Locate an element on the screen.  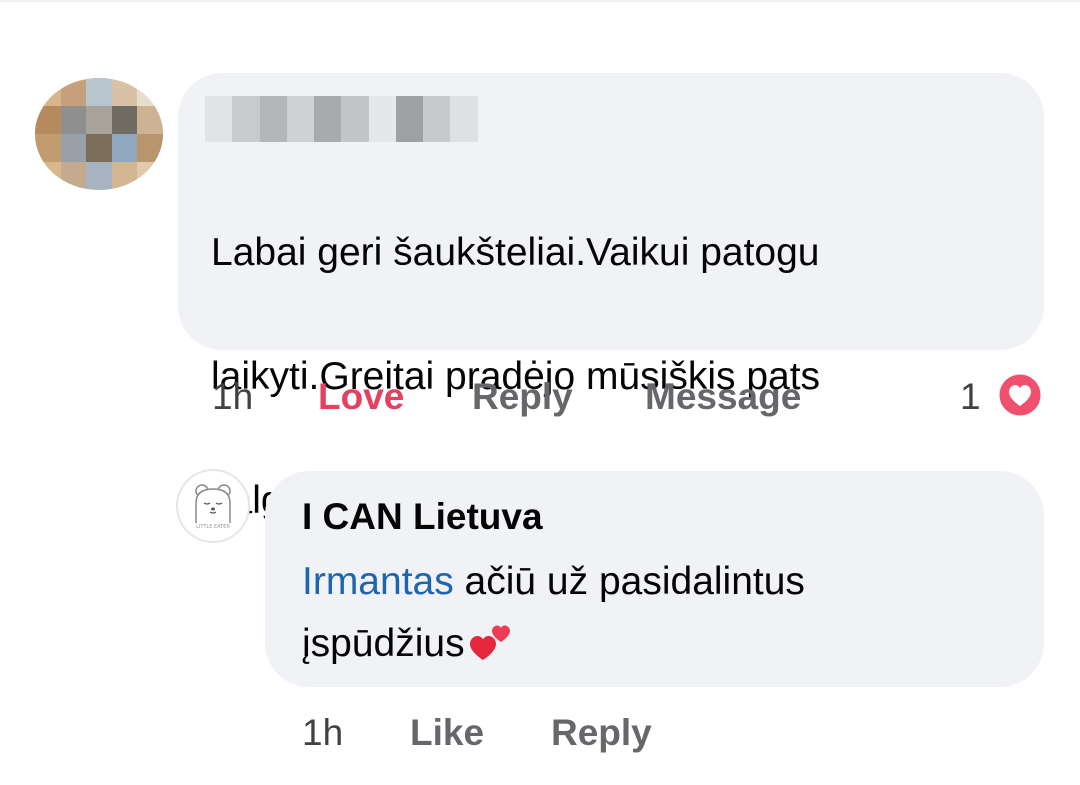
like-button: Like is located at coordinates (447, 733).